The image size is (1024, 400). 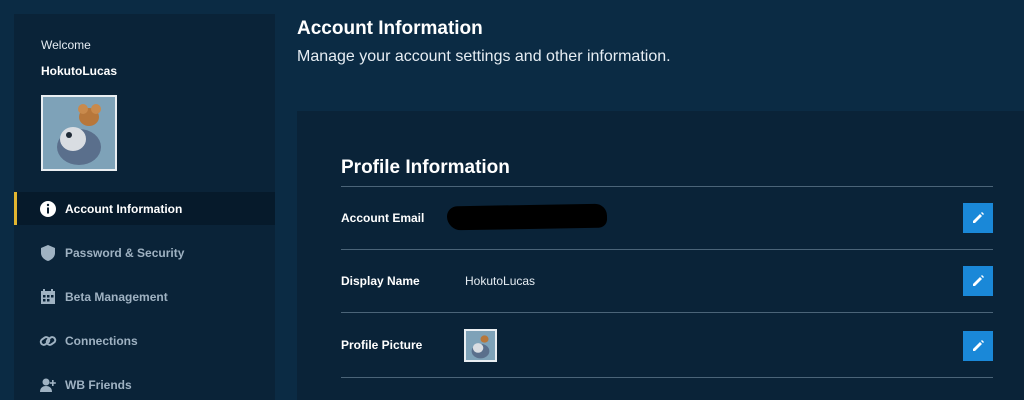 I want to click on sidebar-item-label: Account Information, so click(x=124, y=208).